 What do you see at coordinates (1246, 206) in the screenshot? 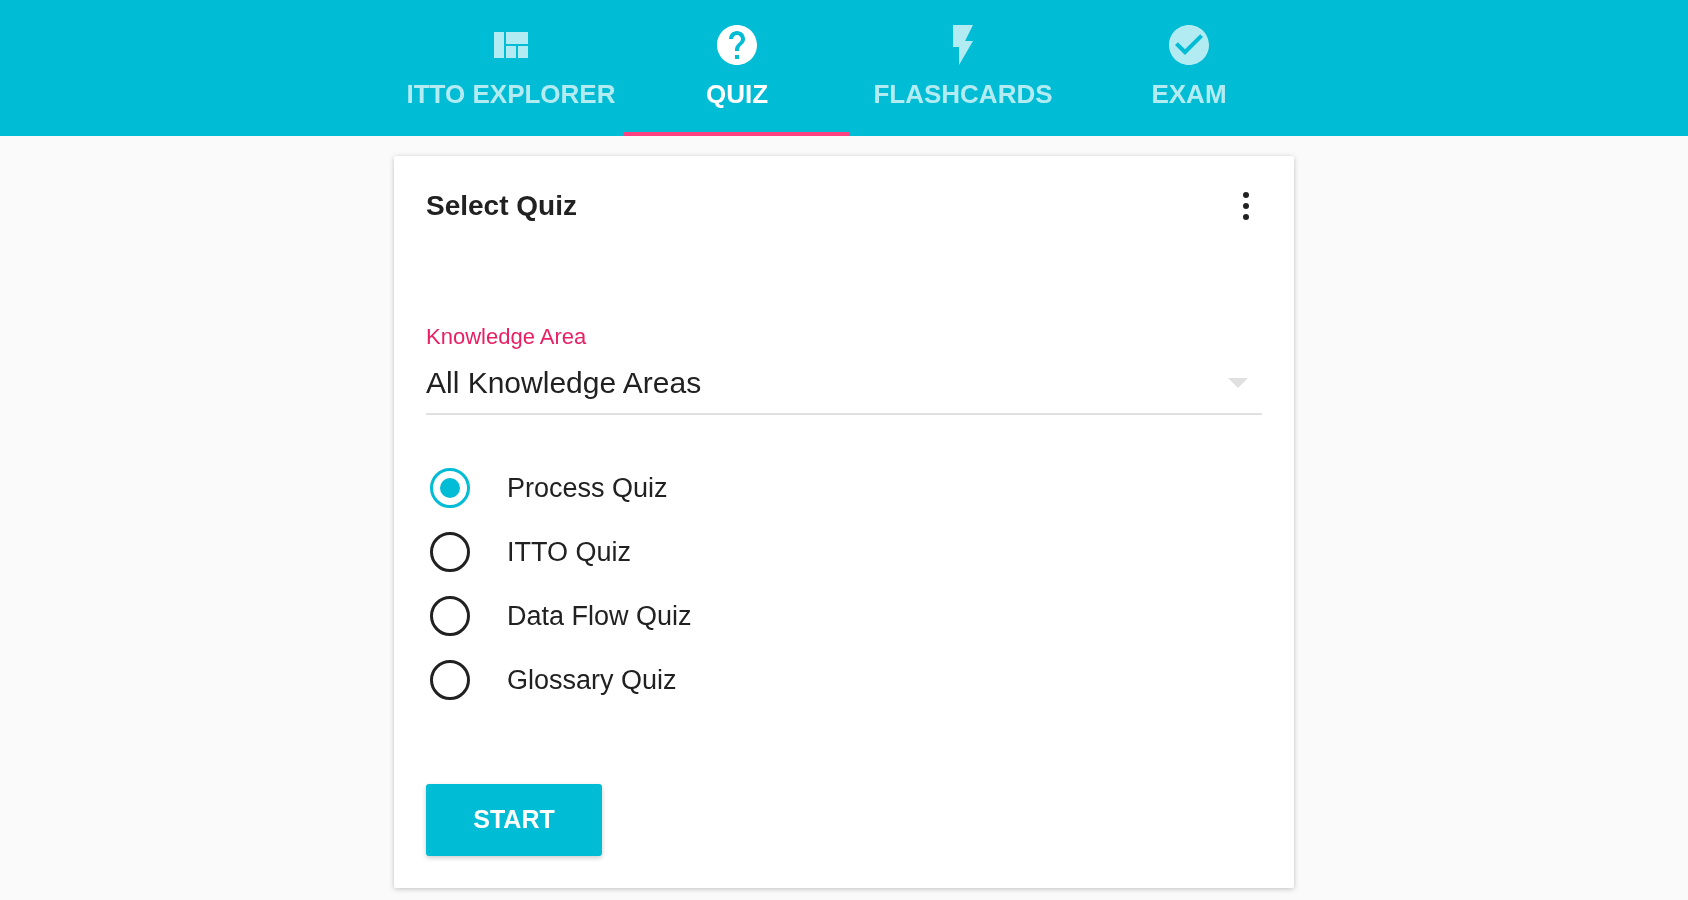
I see `kebab-menu-icon` at bounding box center [1246, 206].